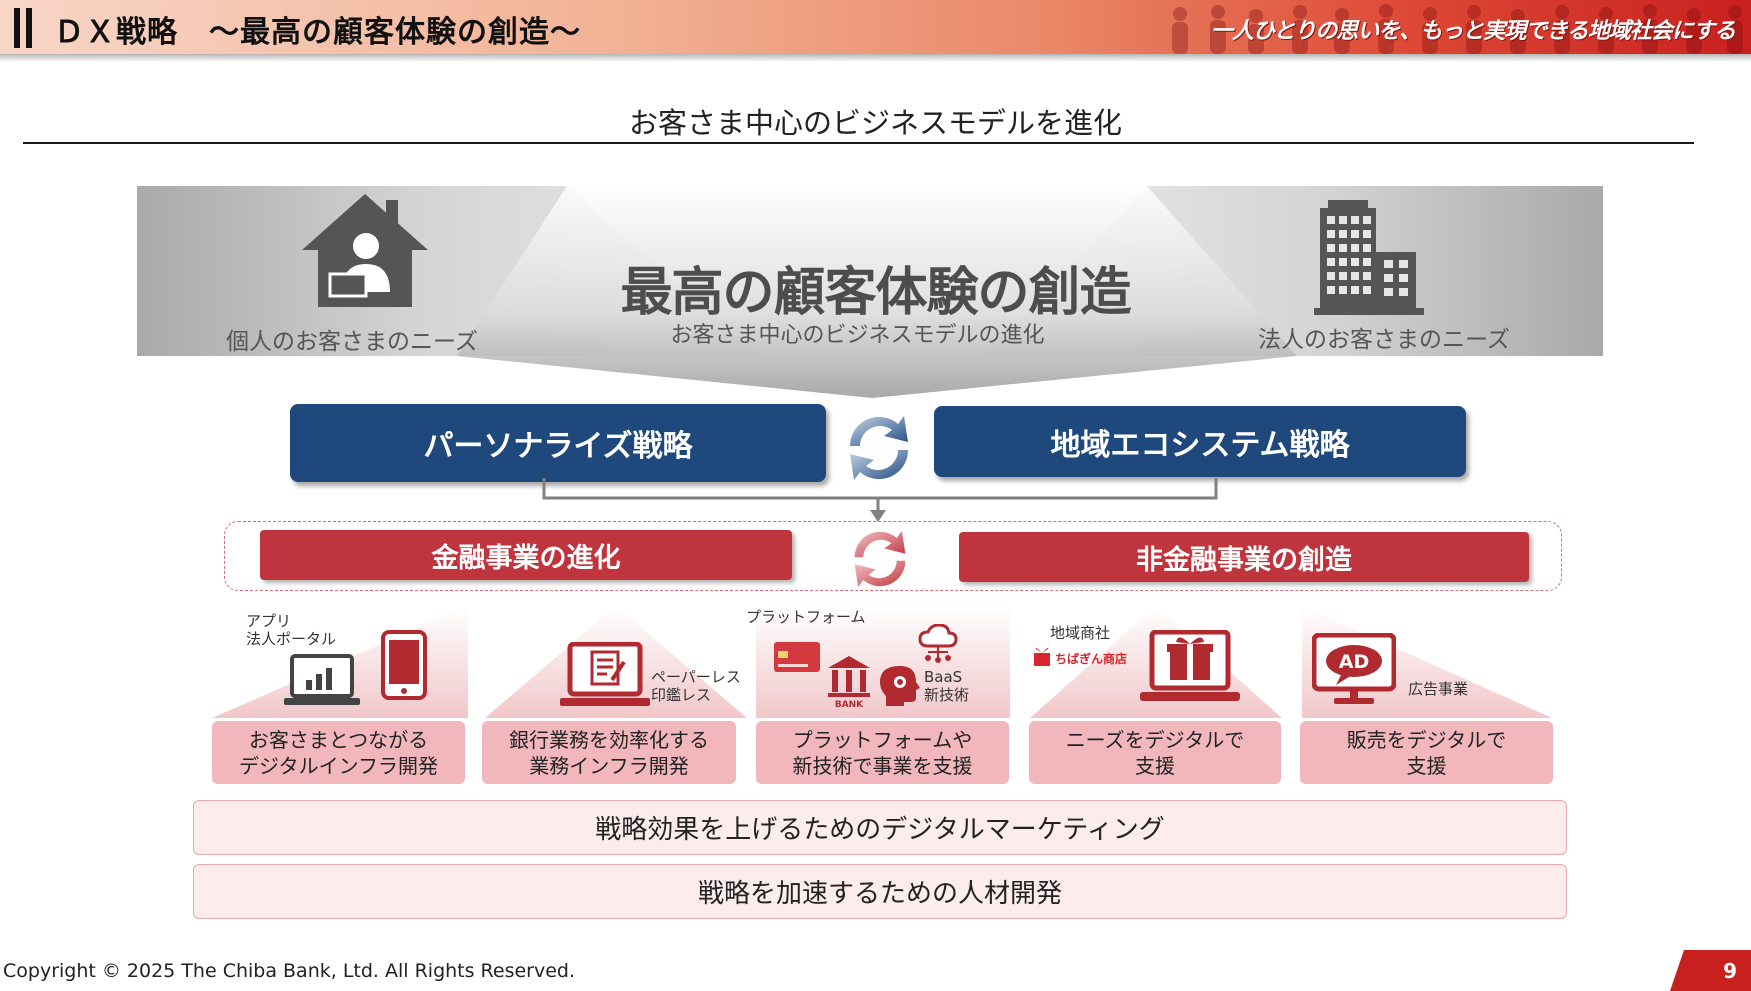 The height and width of the screenshot is (991, 1751). I want to click on pillar-1-note: アプリ 法人ポータル, so click(291, 630).